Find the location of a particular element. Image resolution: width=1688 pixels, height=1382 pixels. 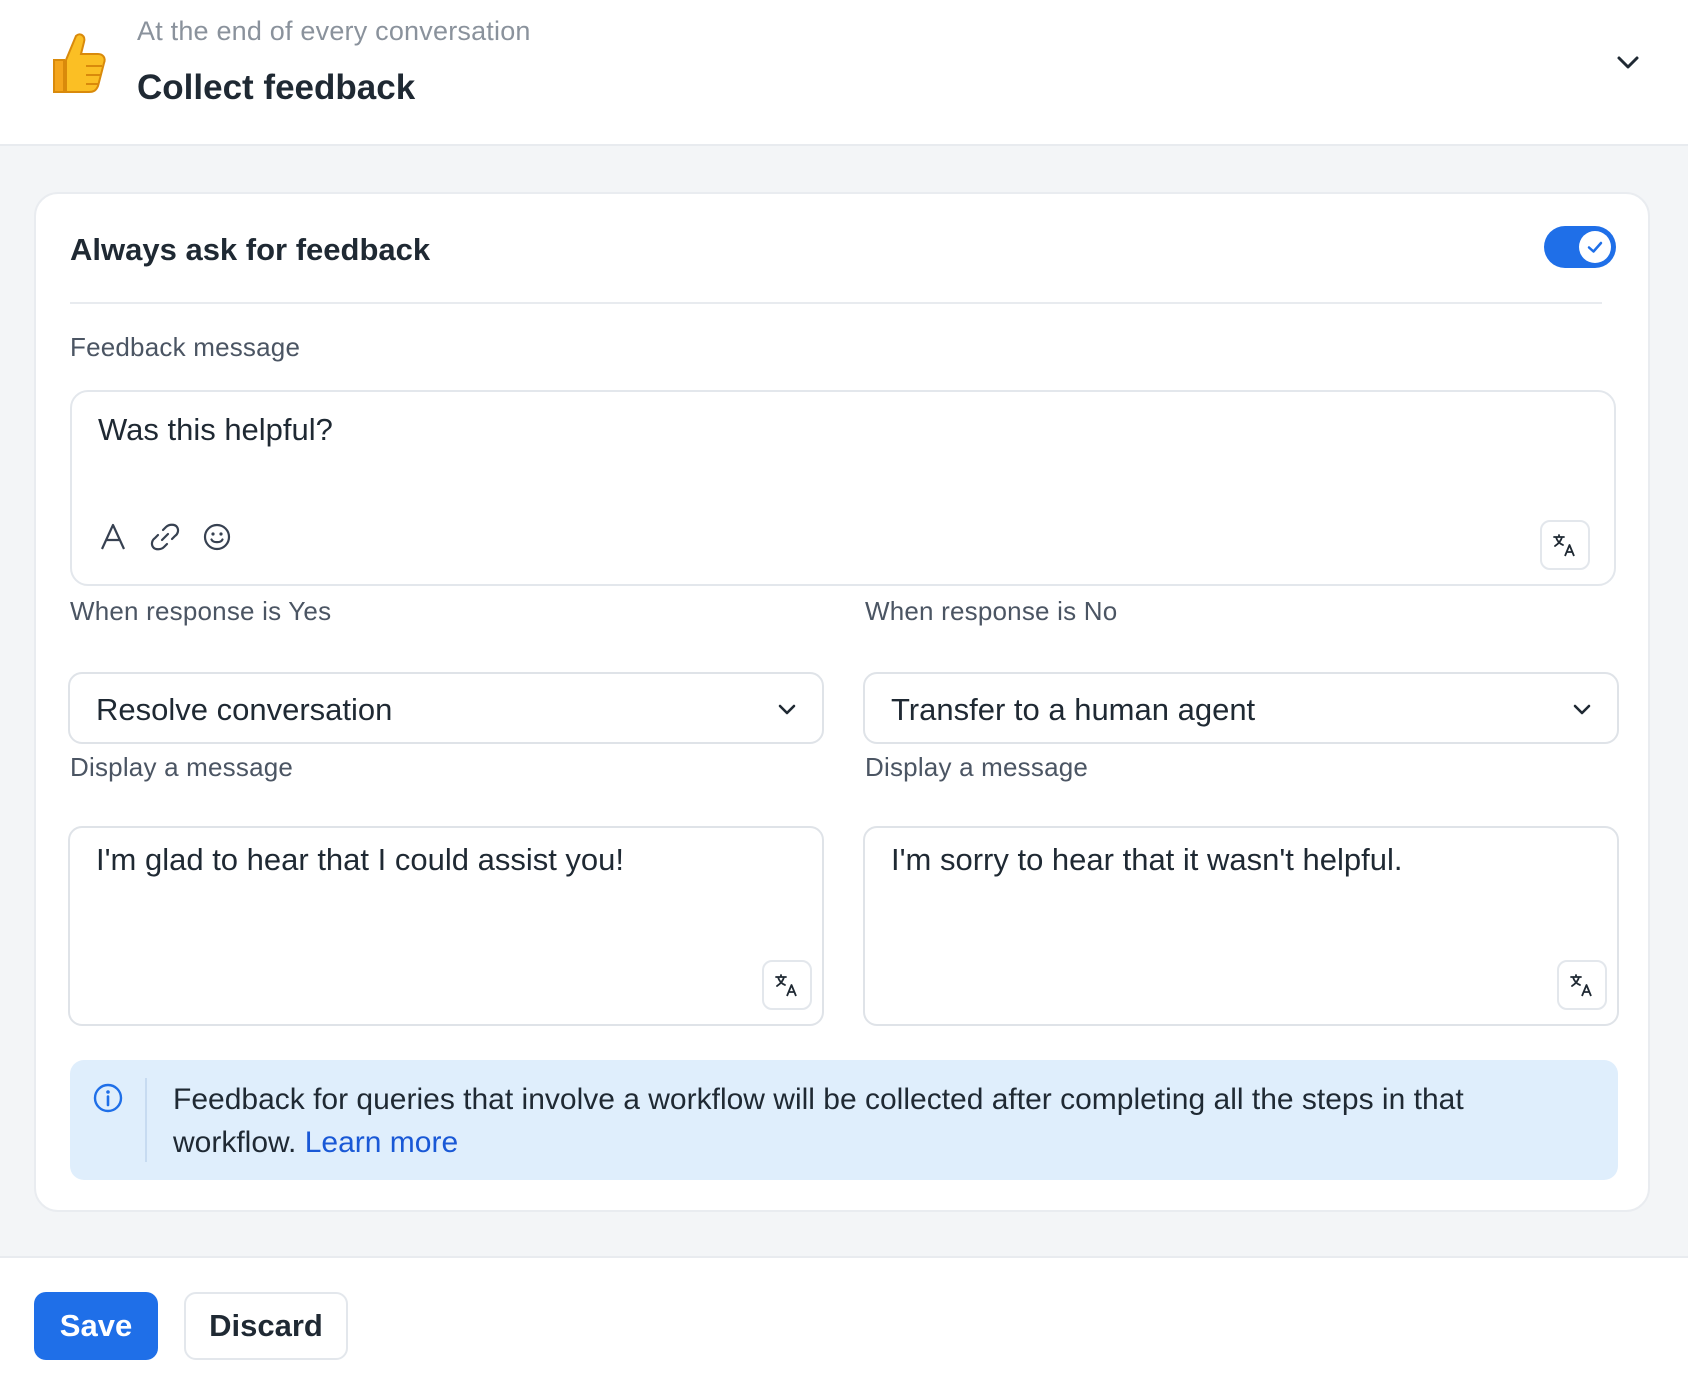

link-icon is located at coordinates (165, 537).